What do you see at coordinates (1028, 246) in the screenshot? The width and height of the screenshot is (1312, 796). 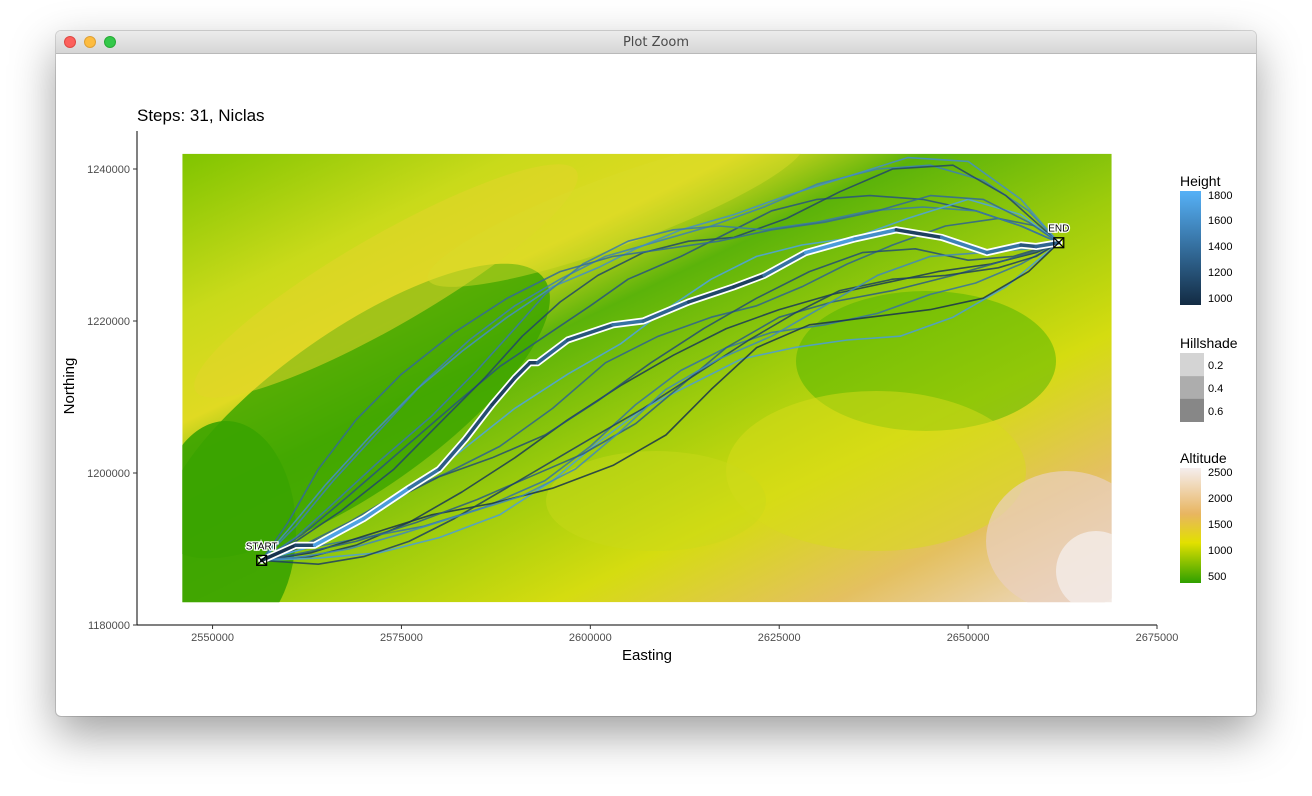 I see `route-segment` at bounding box center [1028, 246].